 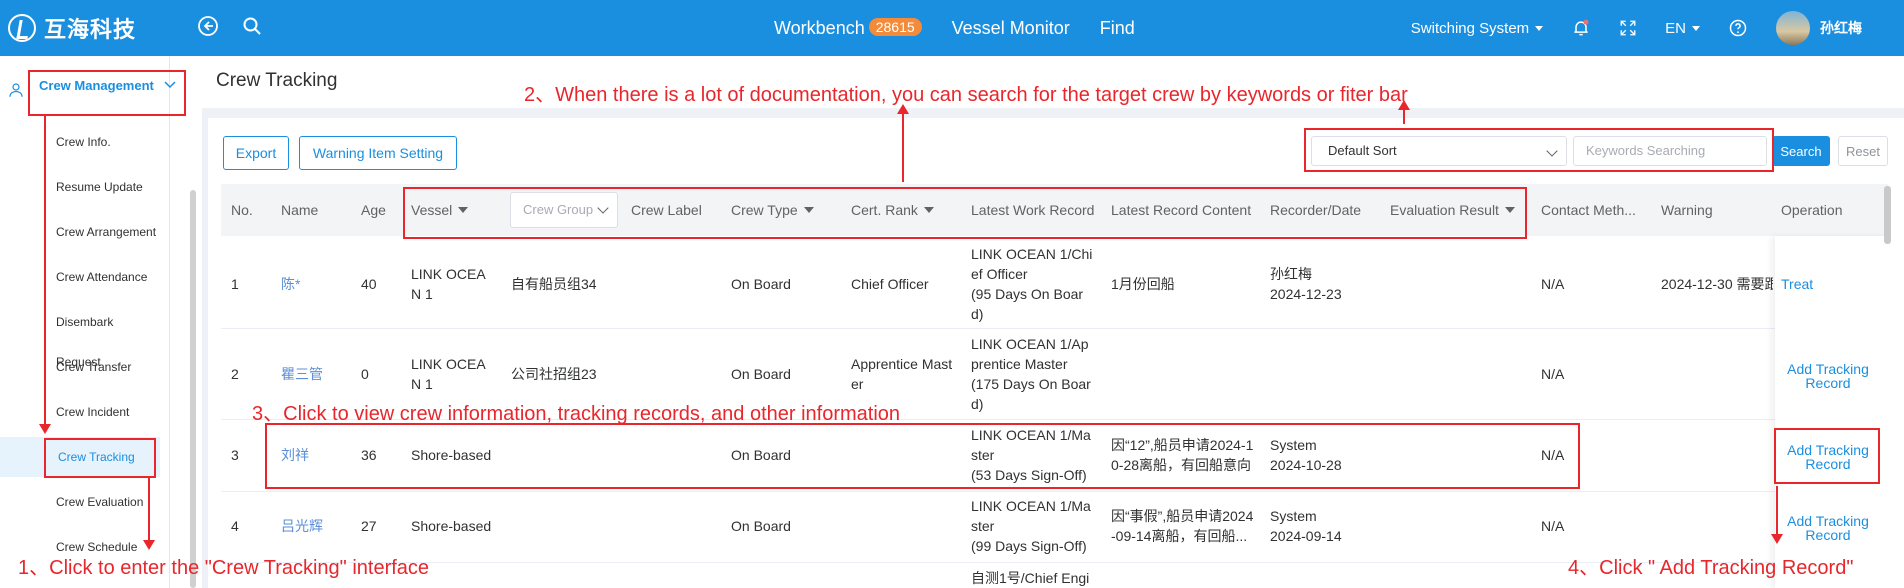 What do you see at coordinates (1827, 456) in the screenshot?
I see `annotation-box-add-tracking` at bounding box center [1827, 456].